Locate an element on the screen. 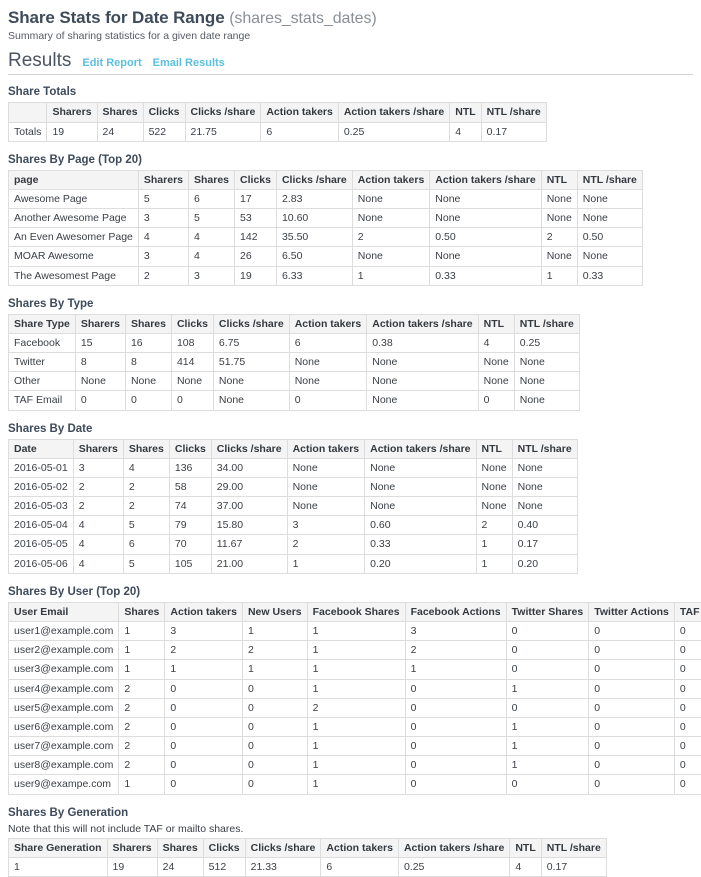 The image size is (701, 877). table-cell: 5 is located at coordinates (146, 525).